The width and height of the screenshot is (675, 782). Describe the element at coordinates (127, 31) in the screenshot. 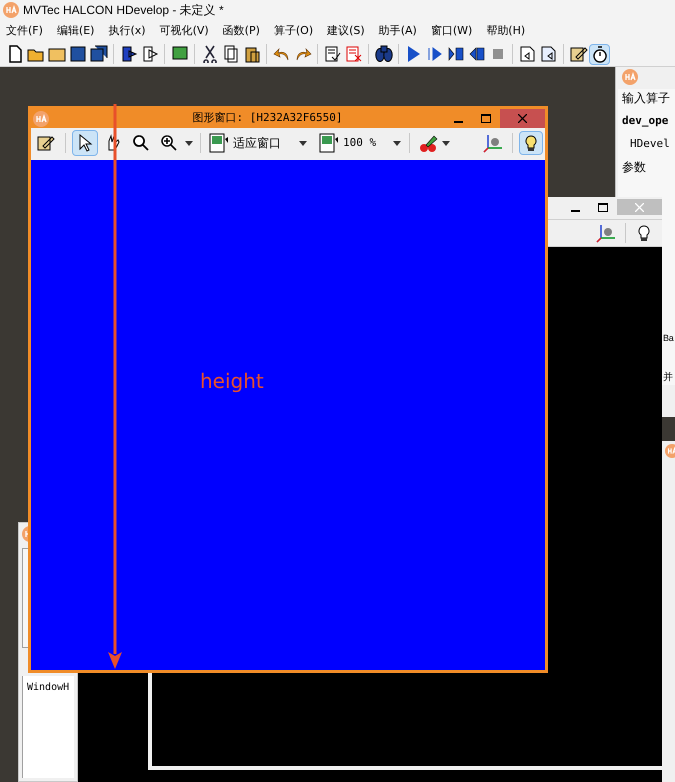

I see `menu-item: 执行(x)` at that location.